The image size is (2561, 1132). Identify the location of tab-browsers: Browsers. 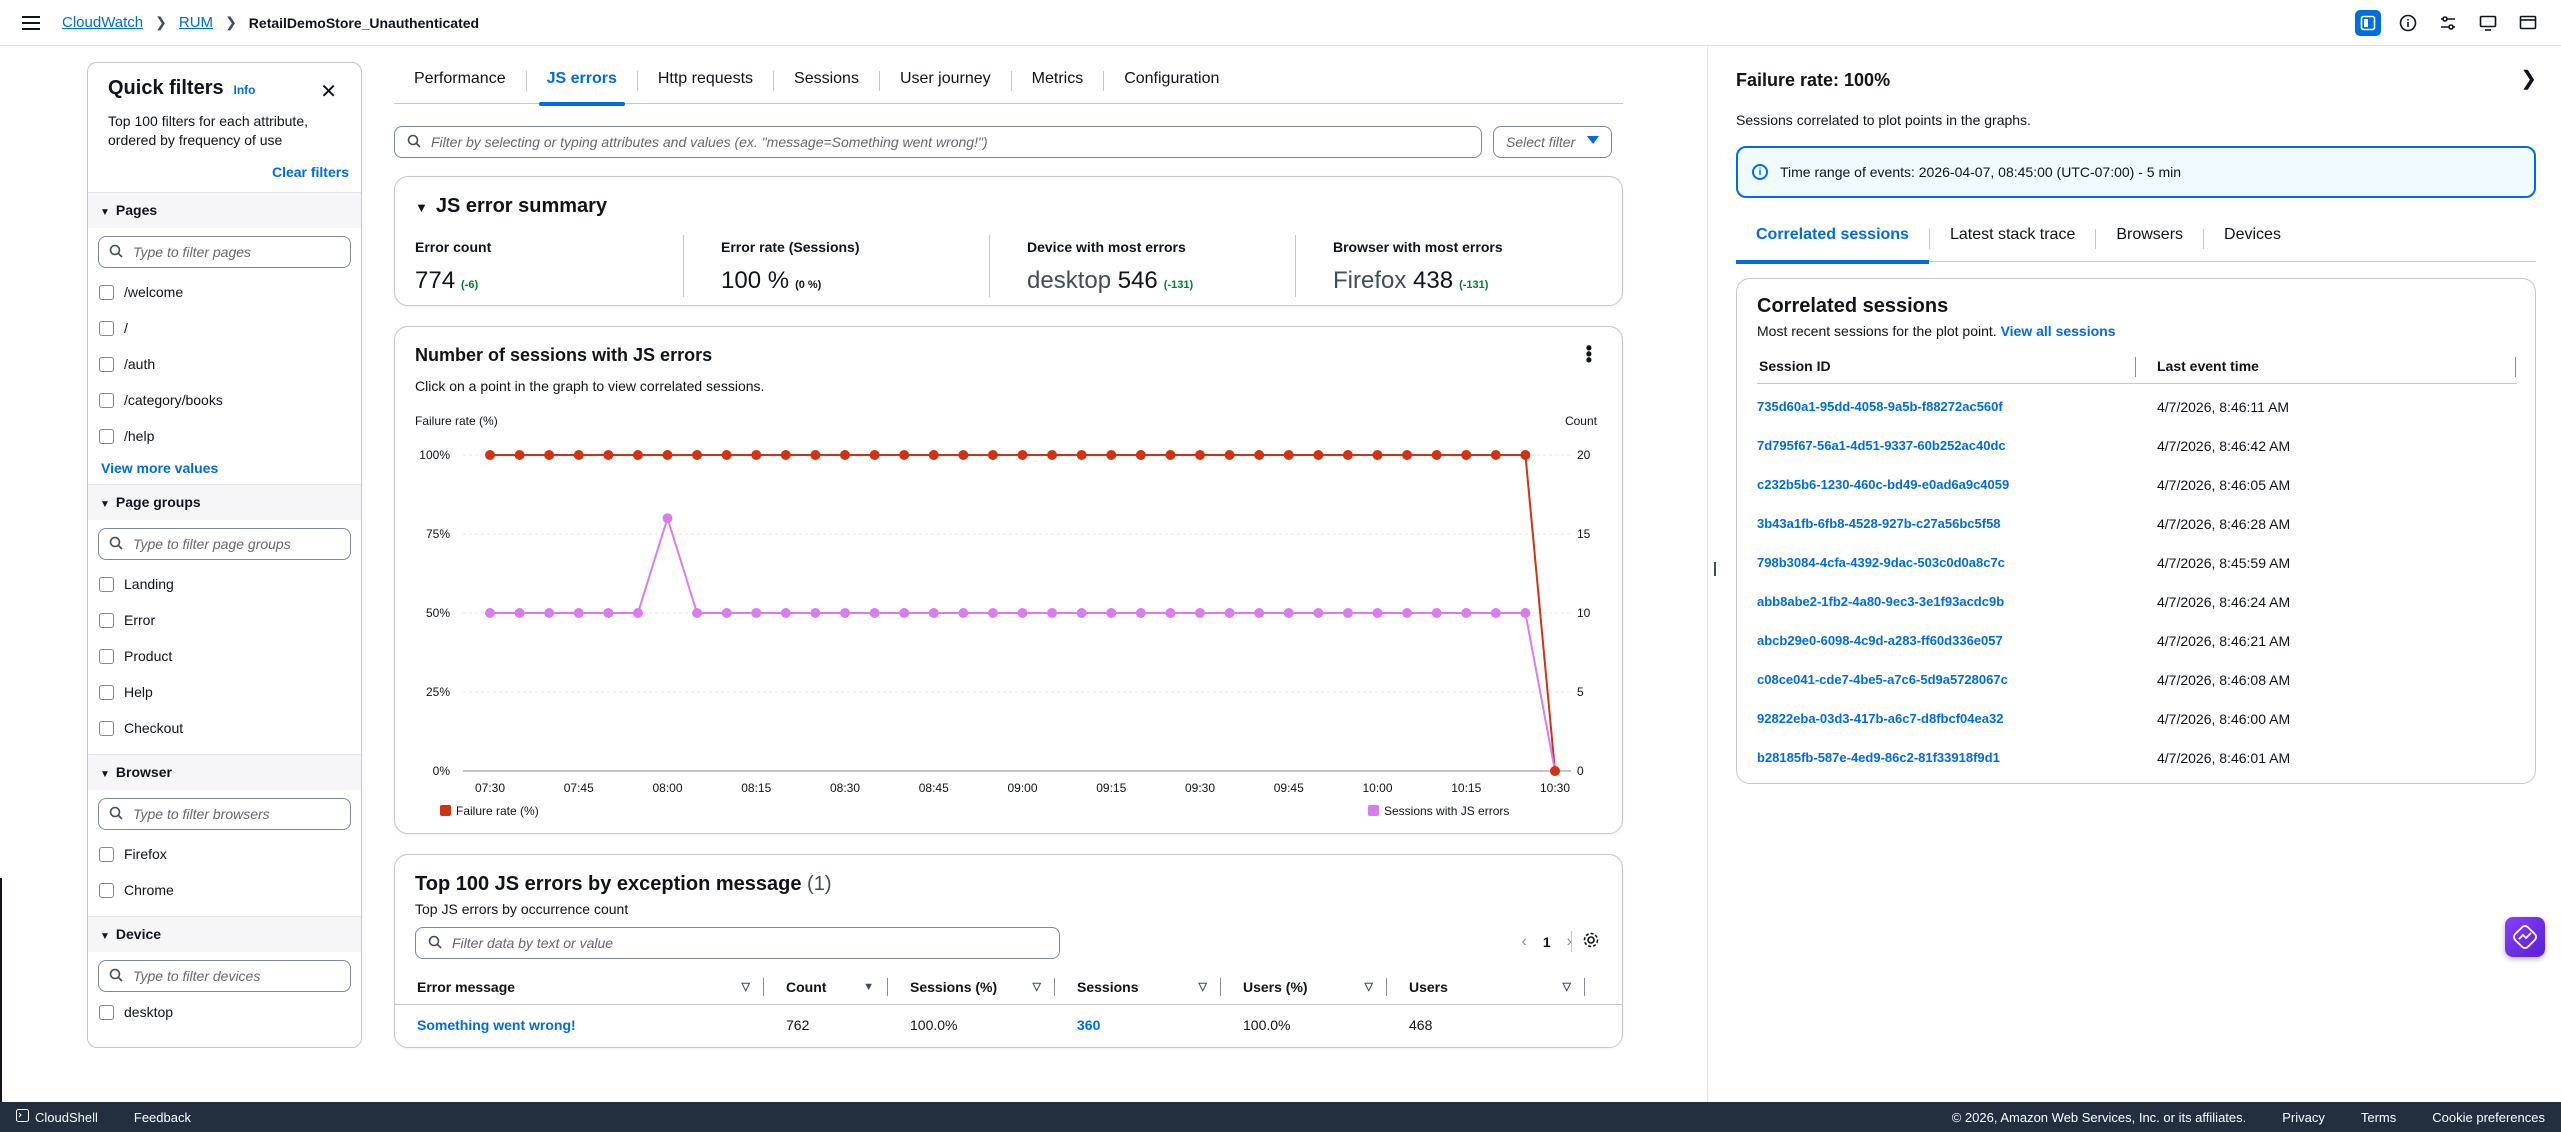
(2149, 242).